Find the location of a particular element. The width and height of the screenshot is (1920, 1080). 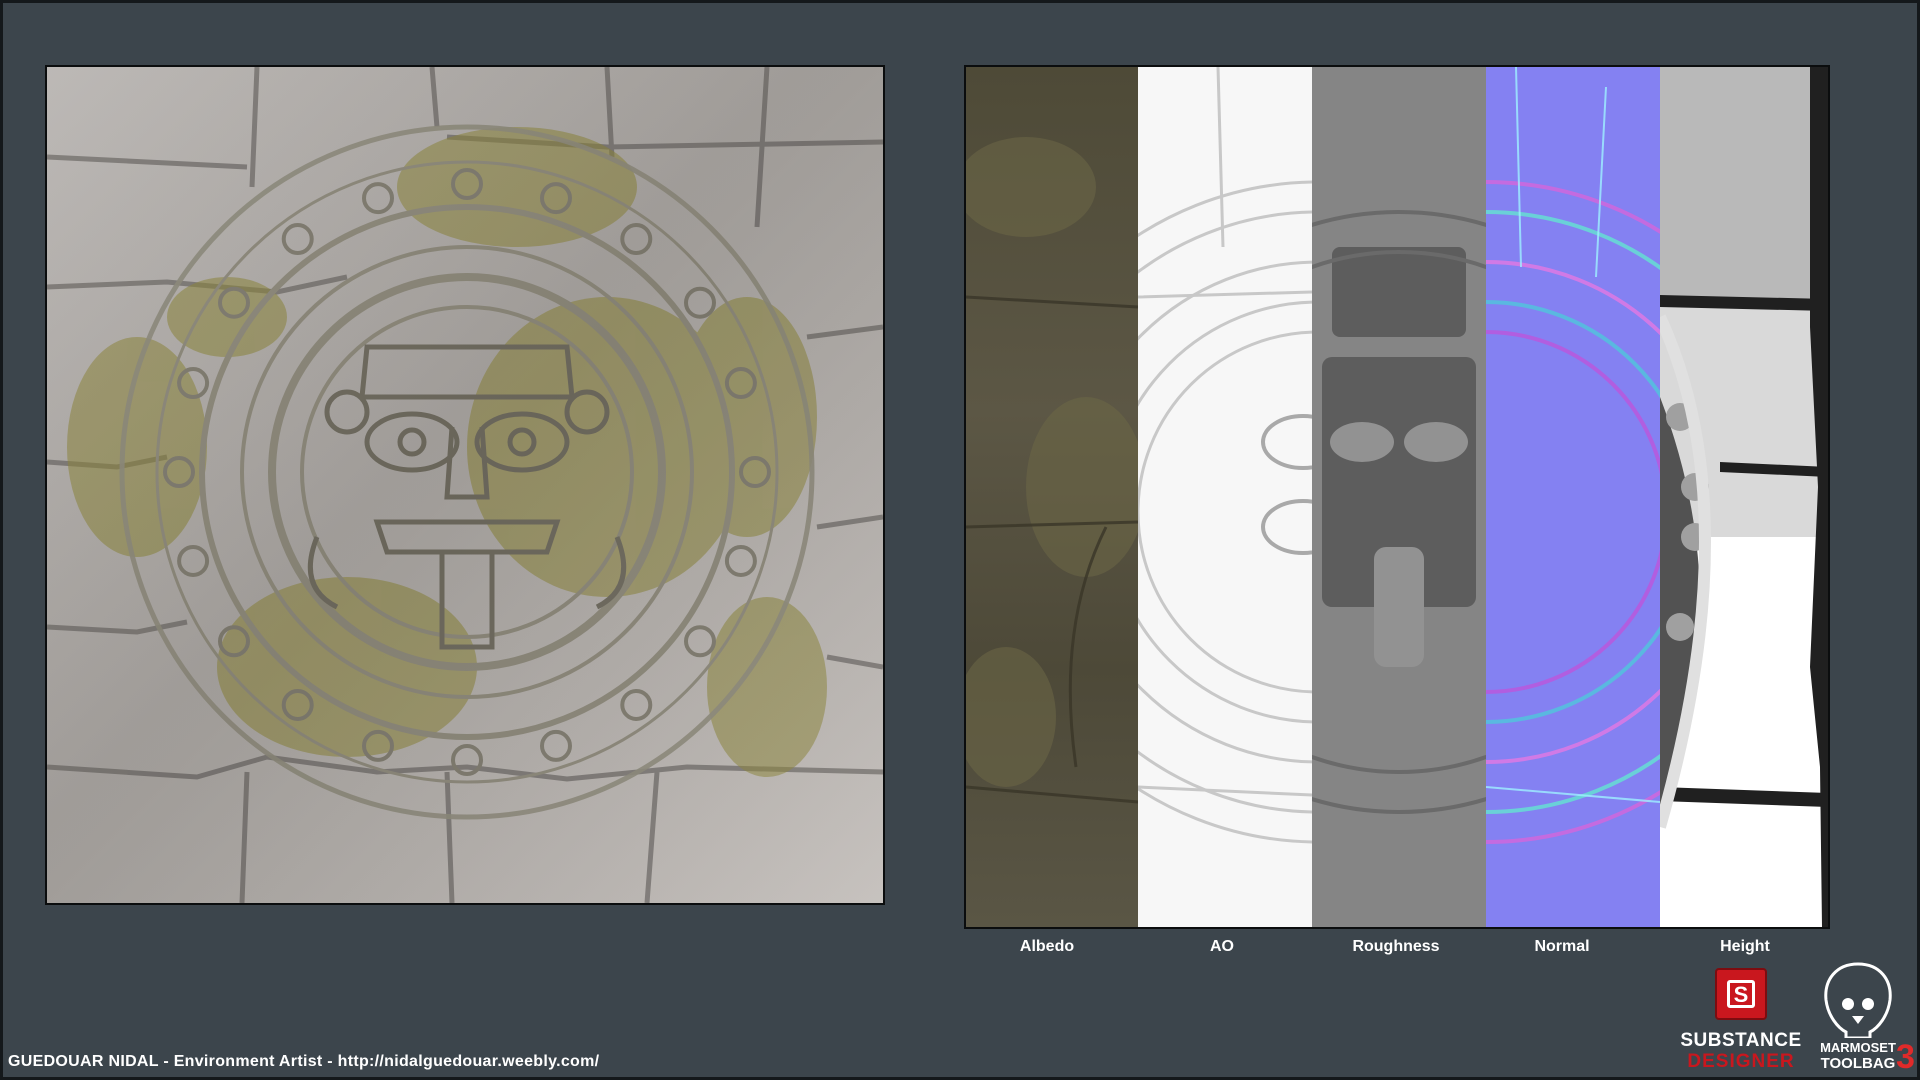

normal-preview is located at coordinates (1573, 455).